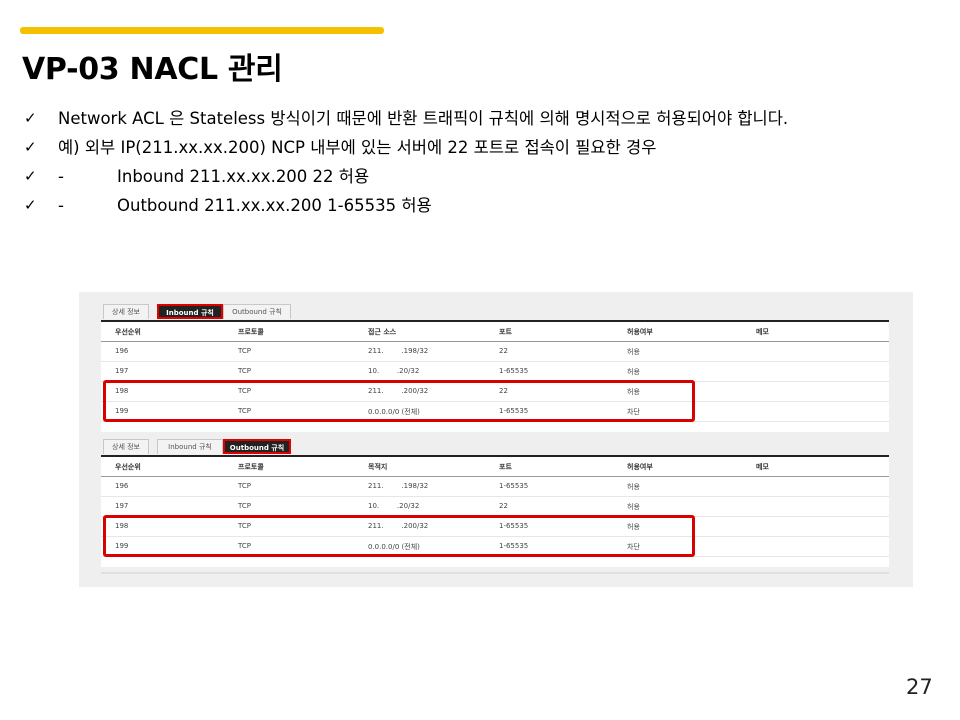 The image size is (960, 720). I want to click on bullet-text: Inbound 211.xx.xx.200 22 허용, so click(243, 176).